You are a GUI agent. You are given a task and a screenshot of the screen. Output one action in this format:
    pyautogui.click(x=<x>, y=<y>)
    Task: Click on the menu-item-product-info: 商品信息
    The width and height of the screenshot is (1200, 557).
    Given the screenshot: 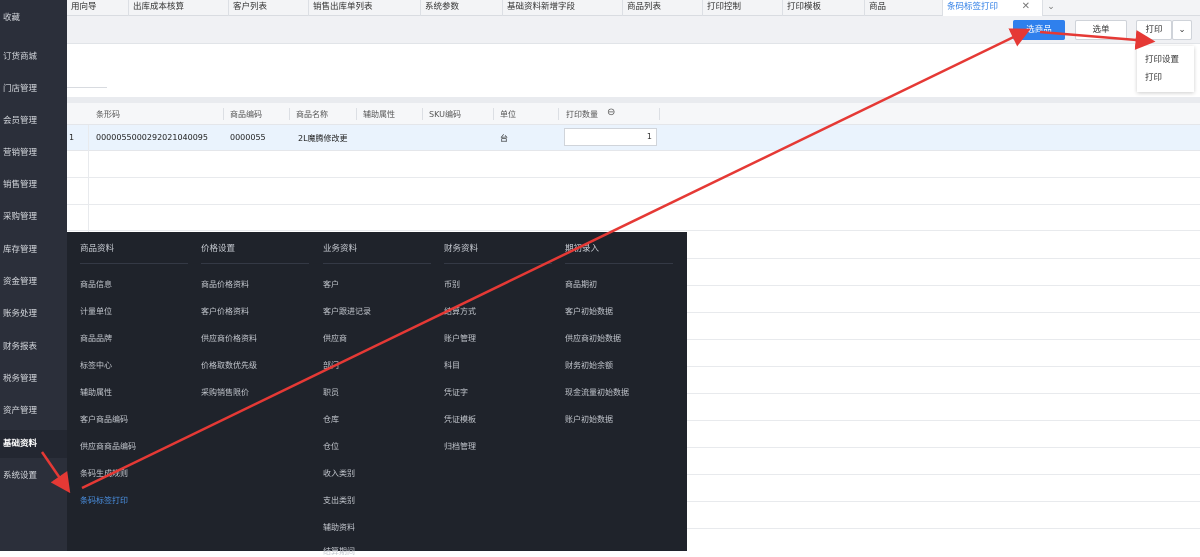 What is the action you would take?
    pyautogui.click(x=96, y=284)
    